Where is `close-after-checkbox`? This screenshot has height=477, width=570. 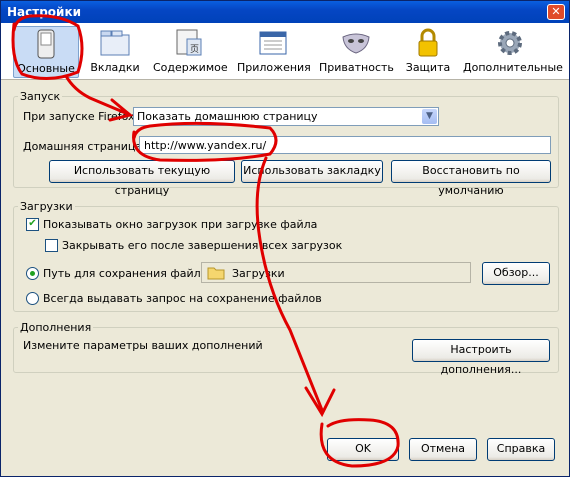
close-after-checkbox is located at coordinates (51, 245).